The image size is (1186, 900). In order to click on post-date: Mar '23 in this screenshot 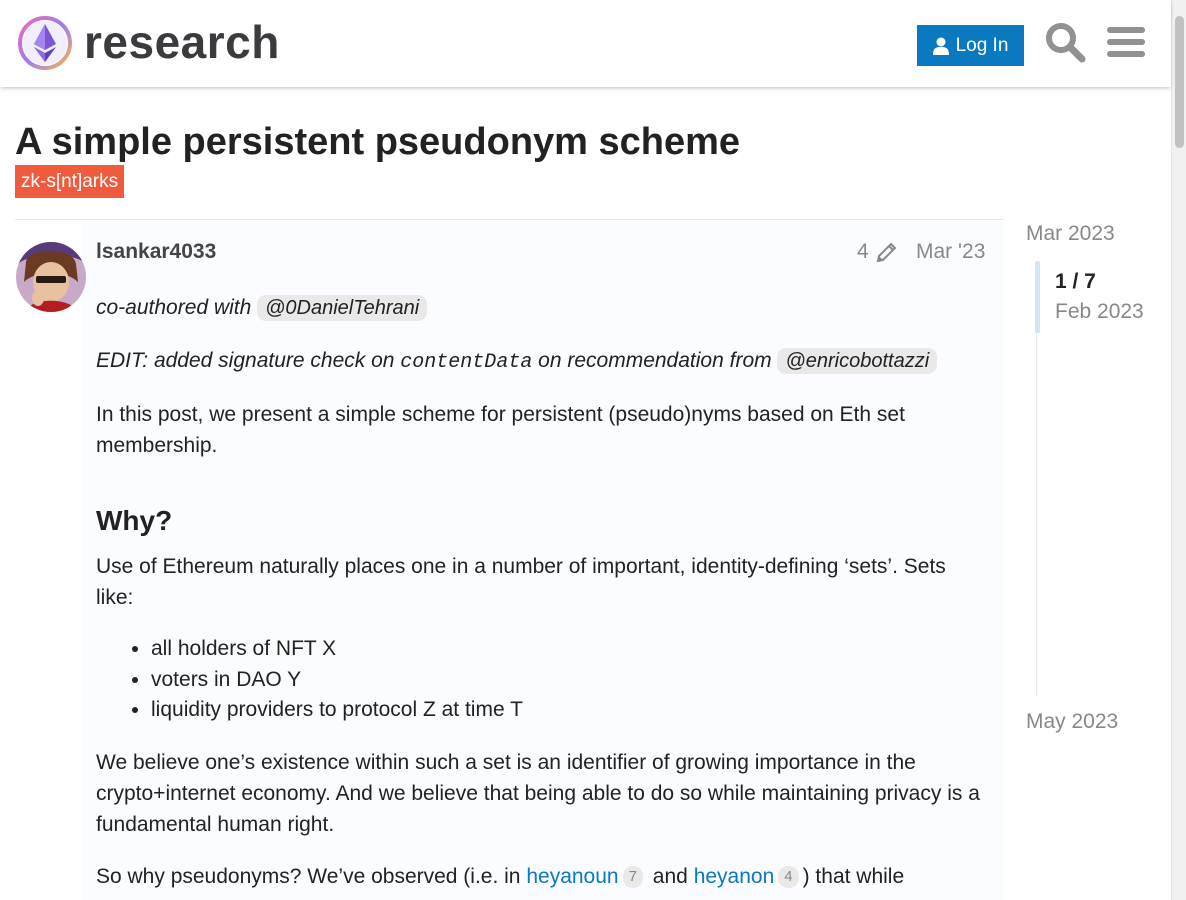, I will do `click(950, 252)`.